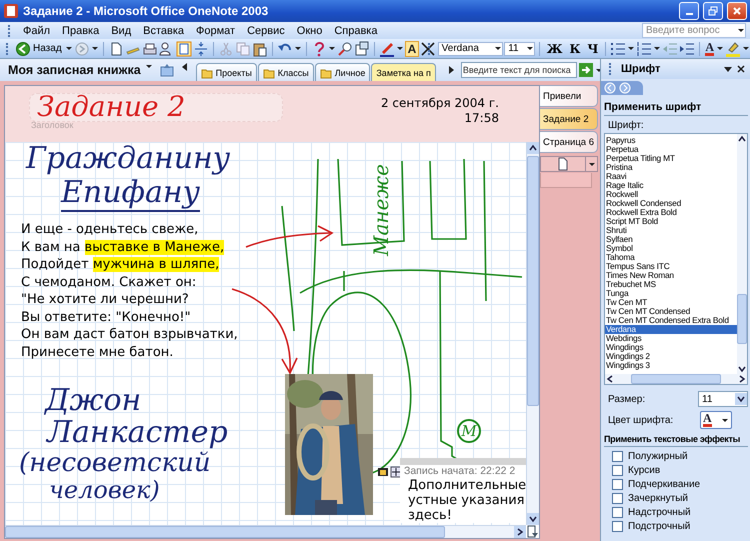  What do you see at coordinates (309, 30) in the screenshot?
I see `menu-item: Окно` at bounding box center [309, 30].